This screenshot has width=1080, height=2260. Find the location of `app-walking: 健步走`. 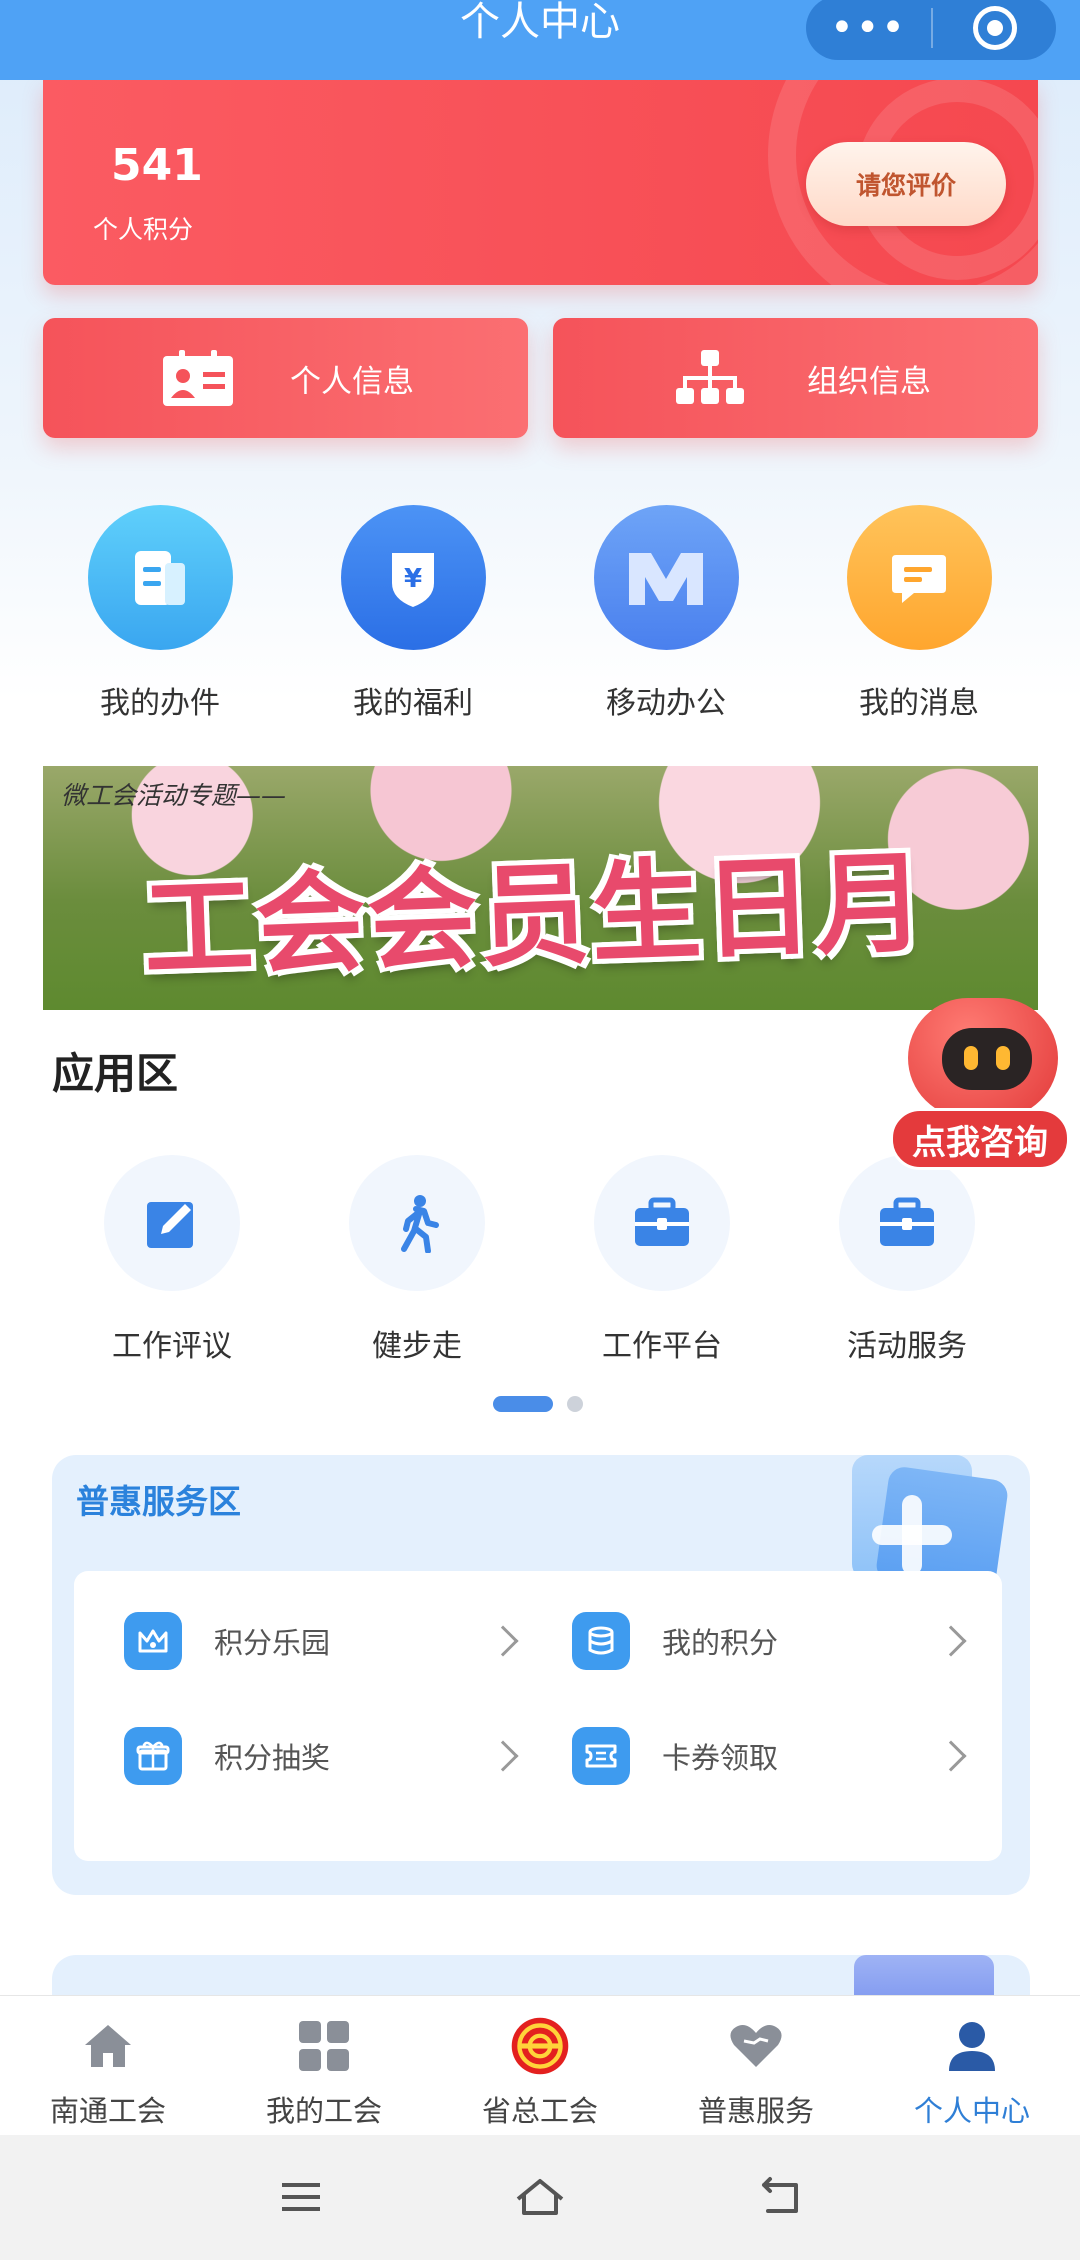

app-walking: 健步走 is located at coordinates (417, 1260).